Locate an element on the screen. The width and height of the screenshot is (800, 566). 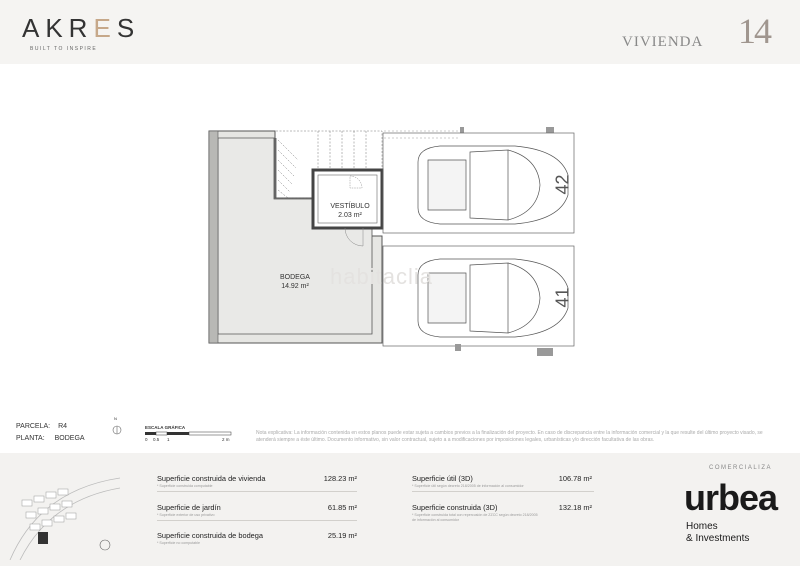
spec-bodega-note: * Superficie no computable is located at coordinates (178, 543).